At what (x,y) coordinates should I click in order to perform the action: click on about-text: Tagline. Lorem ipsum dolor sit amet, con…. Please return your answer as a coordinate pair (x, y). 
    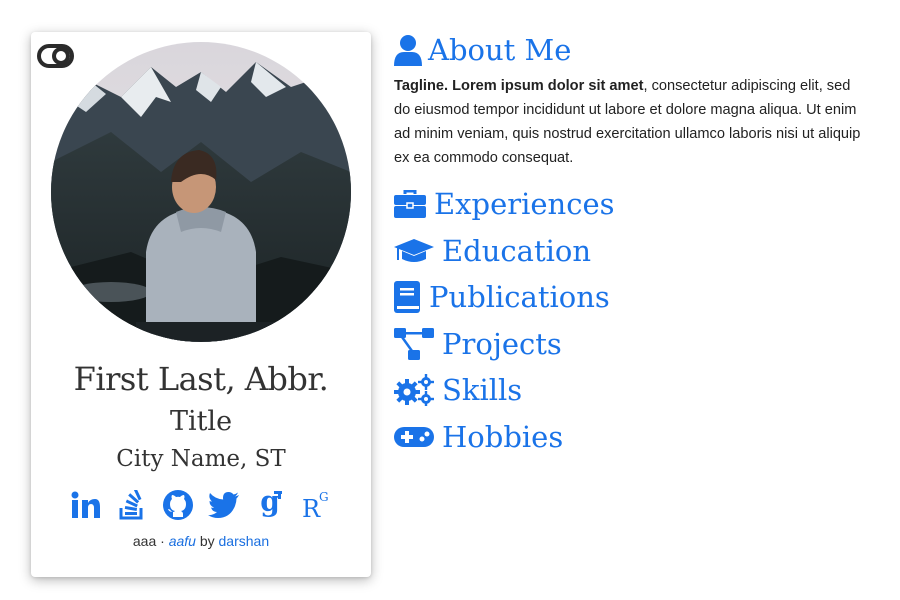
    Looking at the image, I should click on (629, 122).